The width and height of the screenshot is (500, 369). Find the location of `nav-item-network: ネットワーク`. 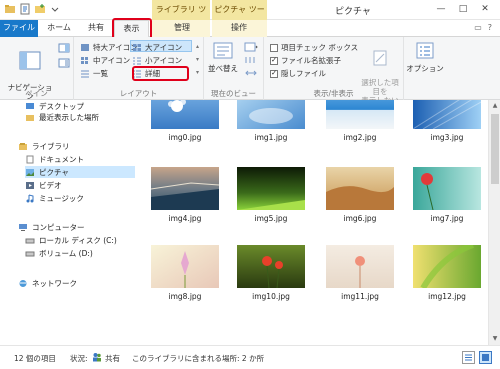

nav-item-network: ネットワーク is located at coordinates (47, 283).